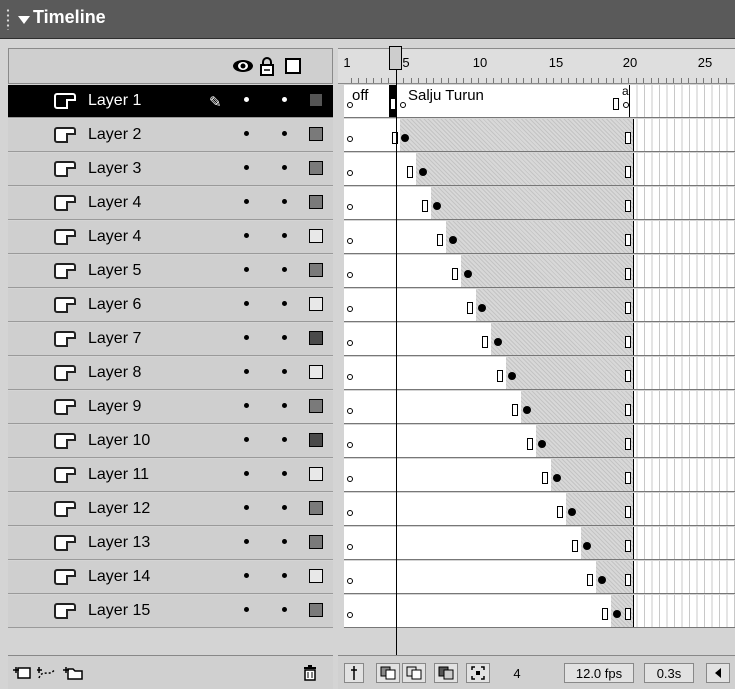 Image resolution: width=735 pixels, height=689 pixels. I want to click on layer-row: Layer 5, so click(170, 271).